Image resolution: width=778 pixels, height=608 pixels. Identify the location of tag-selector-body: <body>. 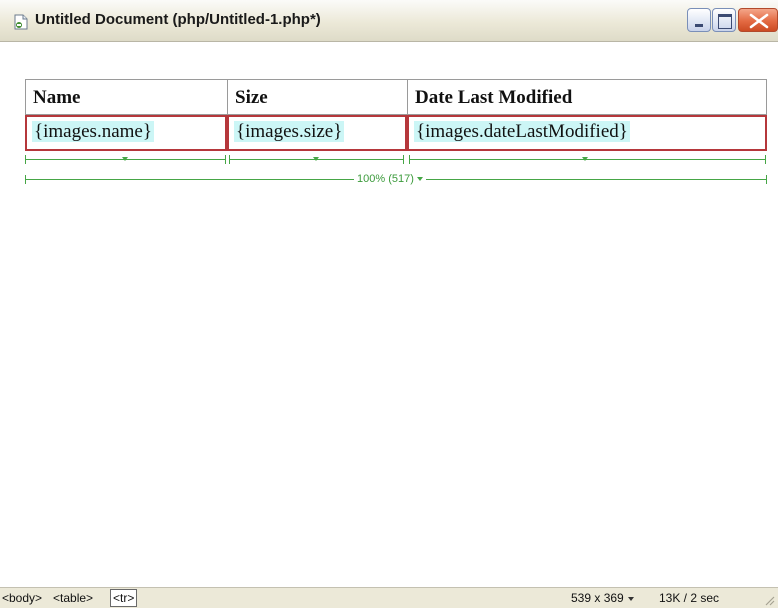
(22, 598).